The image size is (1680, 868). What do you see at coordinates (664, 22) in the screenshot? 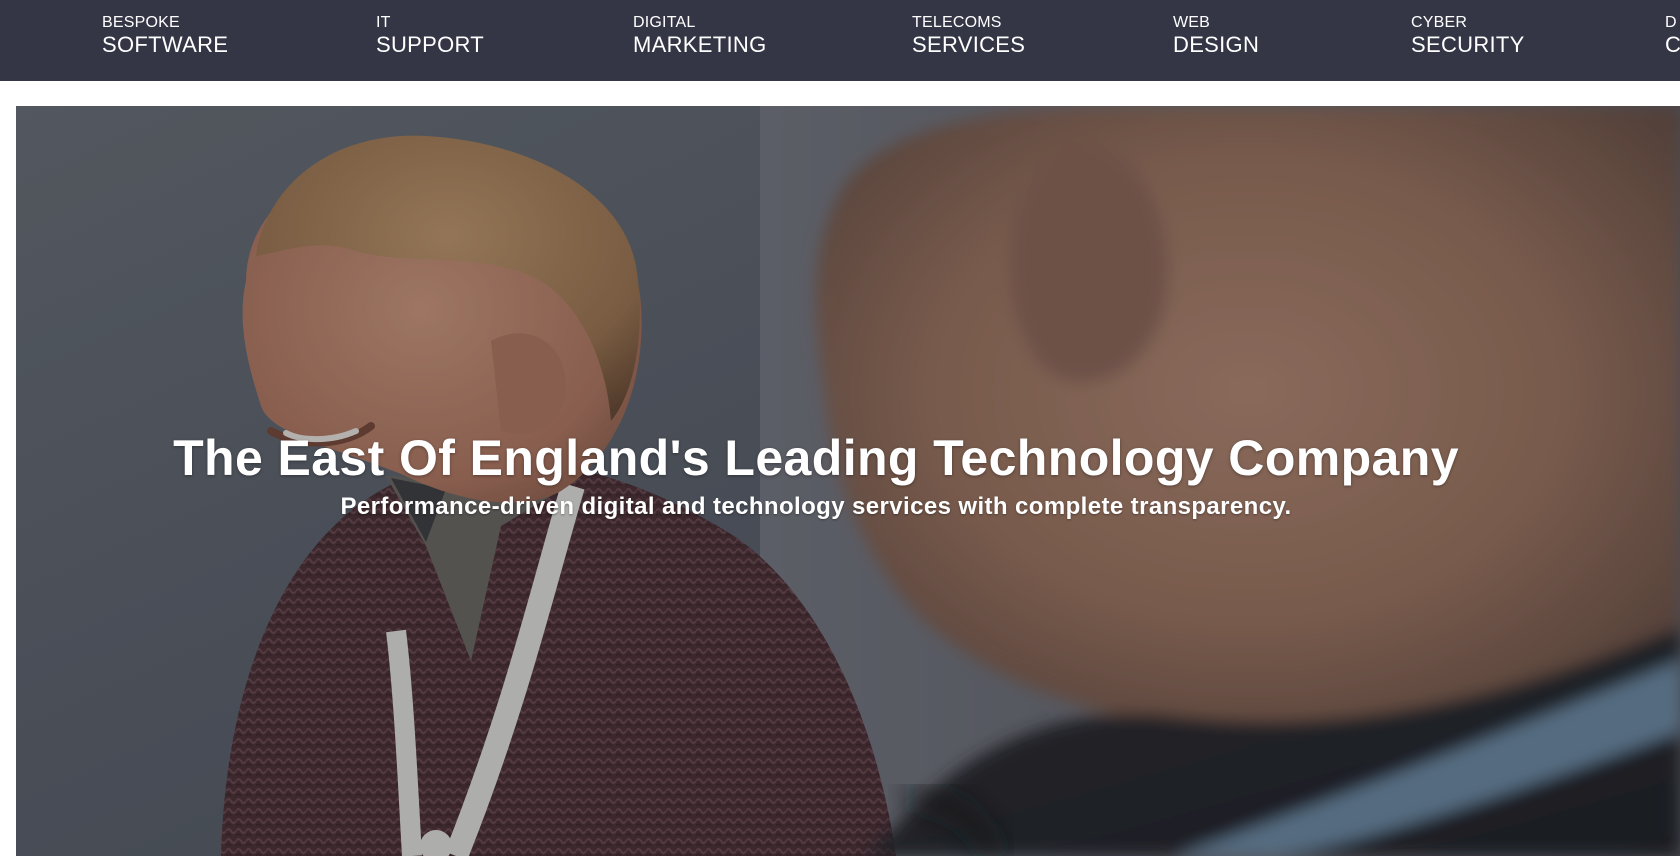
I see `nav-digital-label: DIGITAL` at bounding box center [664, 22].